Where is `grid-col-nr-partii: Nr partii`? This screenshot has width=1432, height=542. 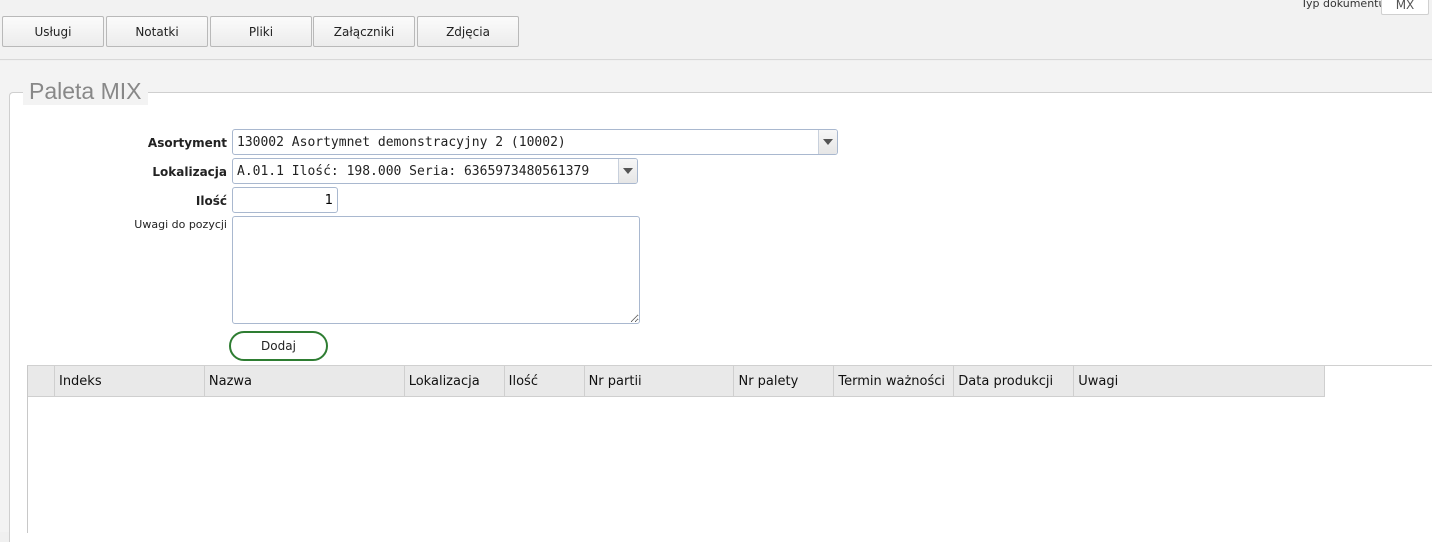 grid-col-nr-partii: Nr partii is located at coordinates (658, 381).